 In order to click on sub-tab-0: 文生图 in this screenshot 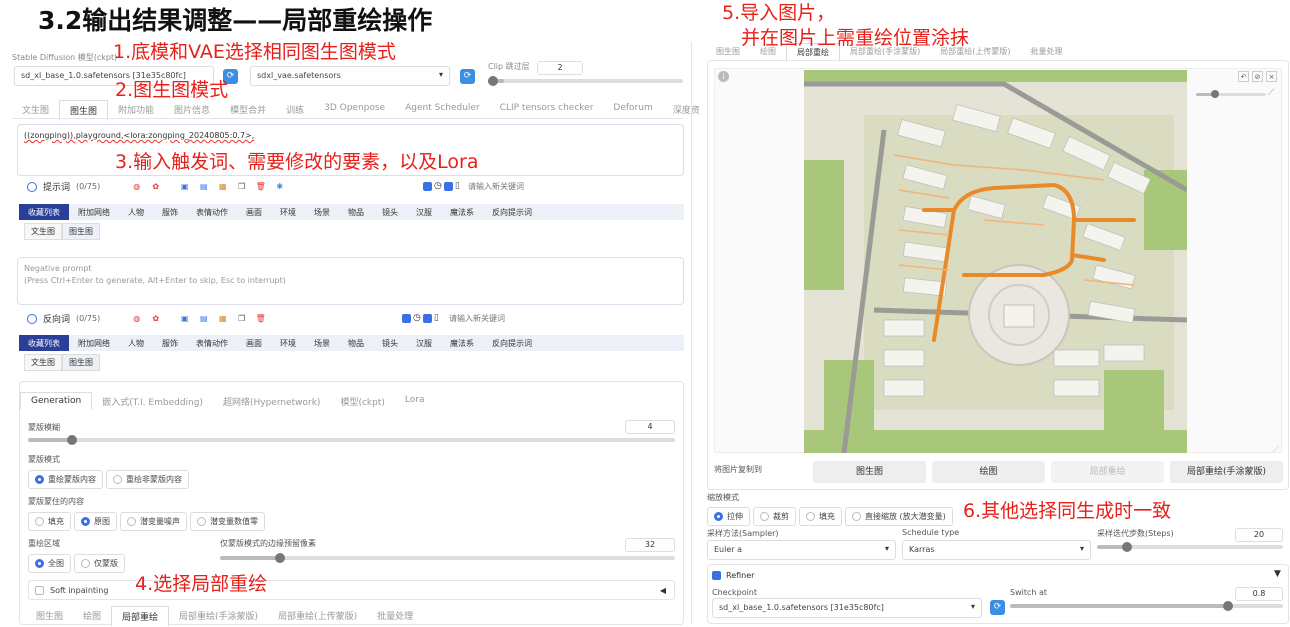, I will do `click(43, 362)`.